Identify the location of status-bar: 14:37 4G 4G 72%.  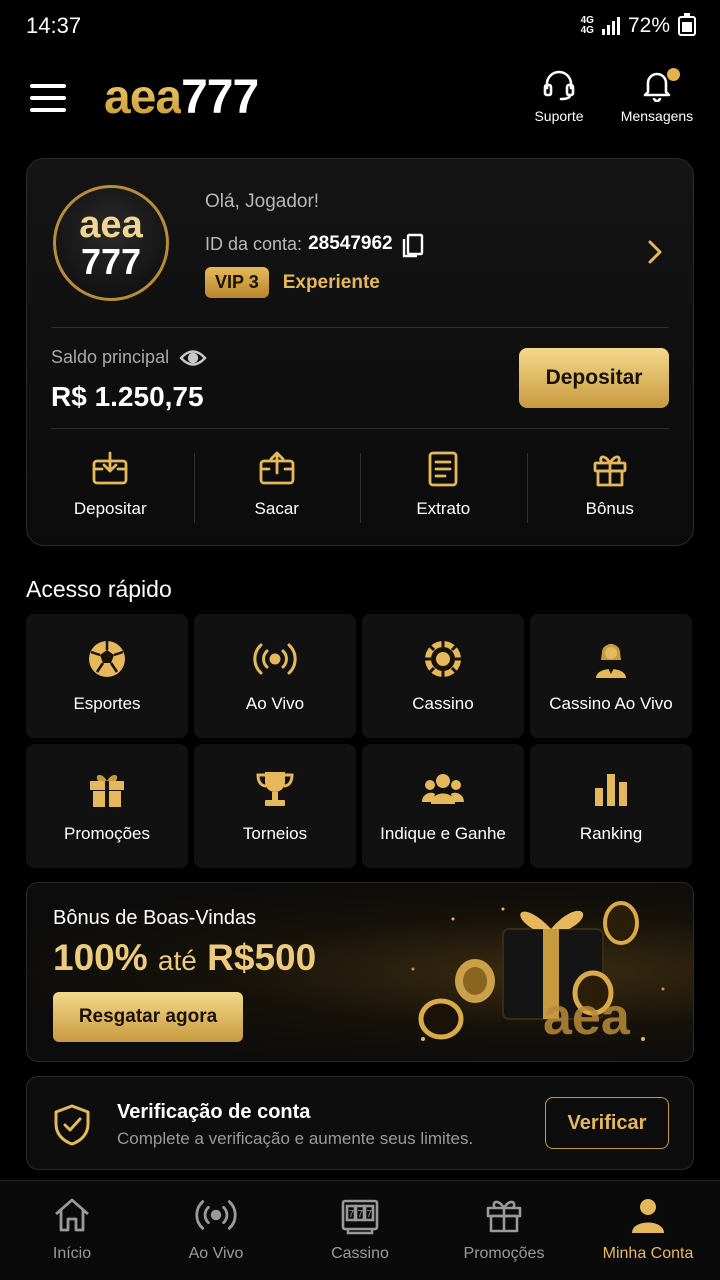
(360, 26).